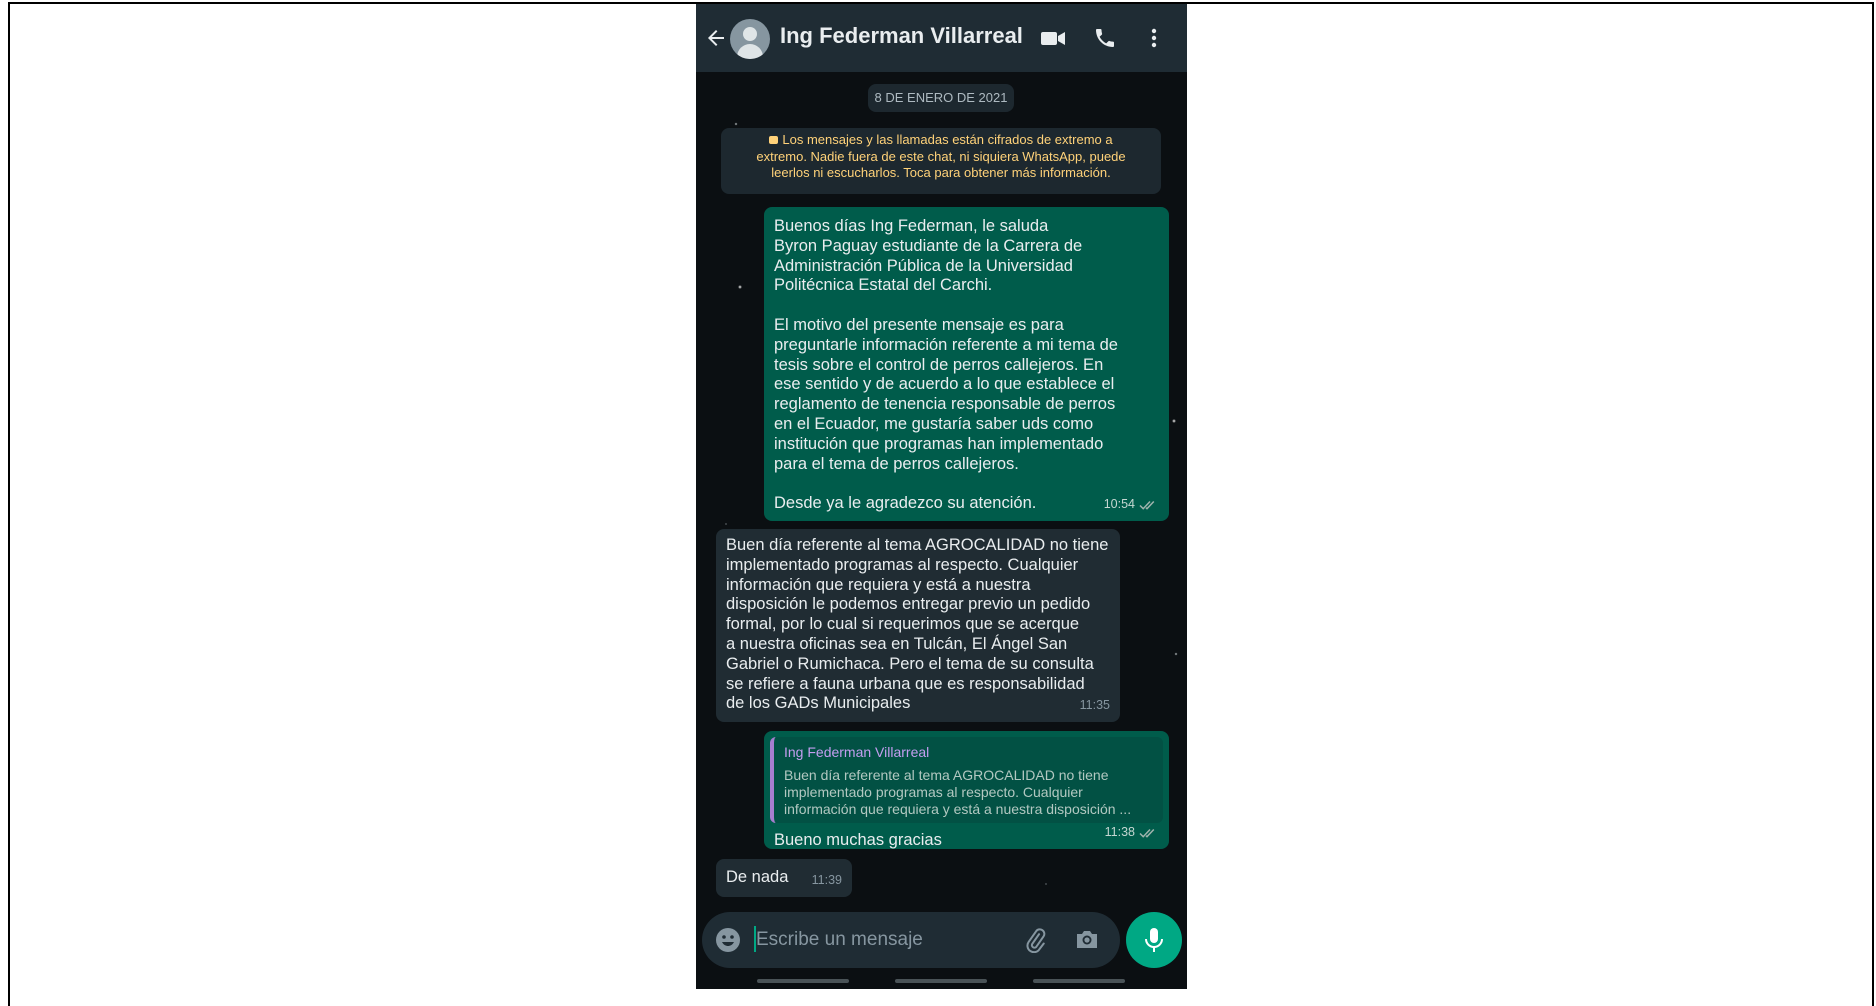 This screenshot has height=1006, width=1876. Describe the element at coordinates (750, 51) in the screenshot. I see `avatar-body` at that location.